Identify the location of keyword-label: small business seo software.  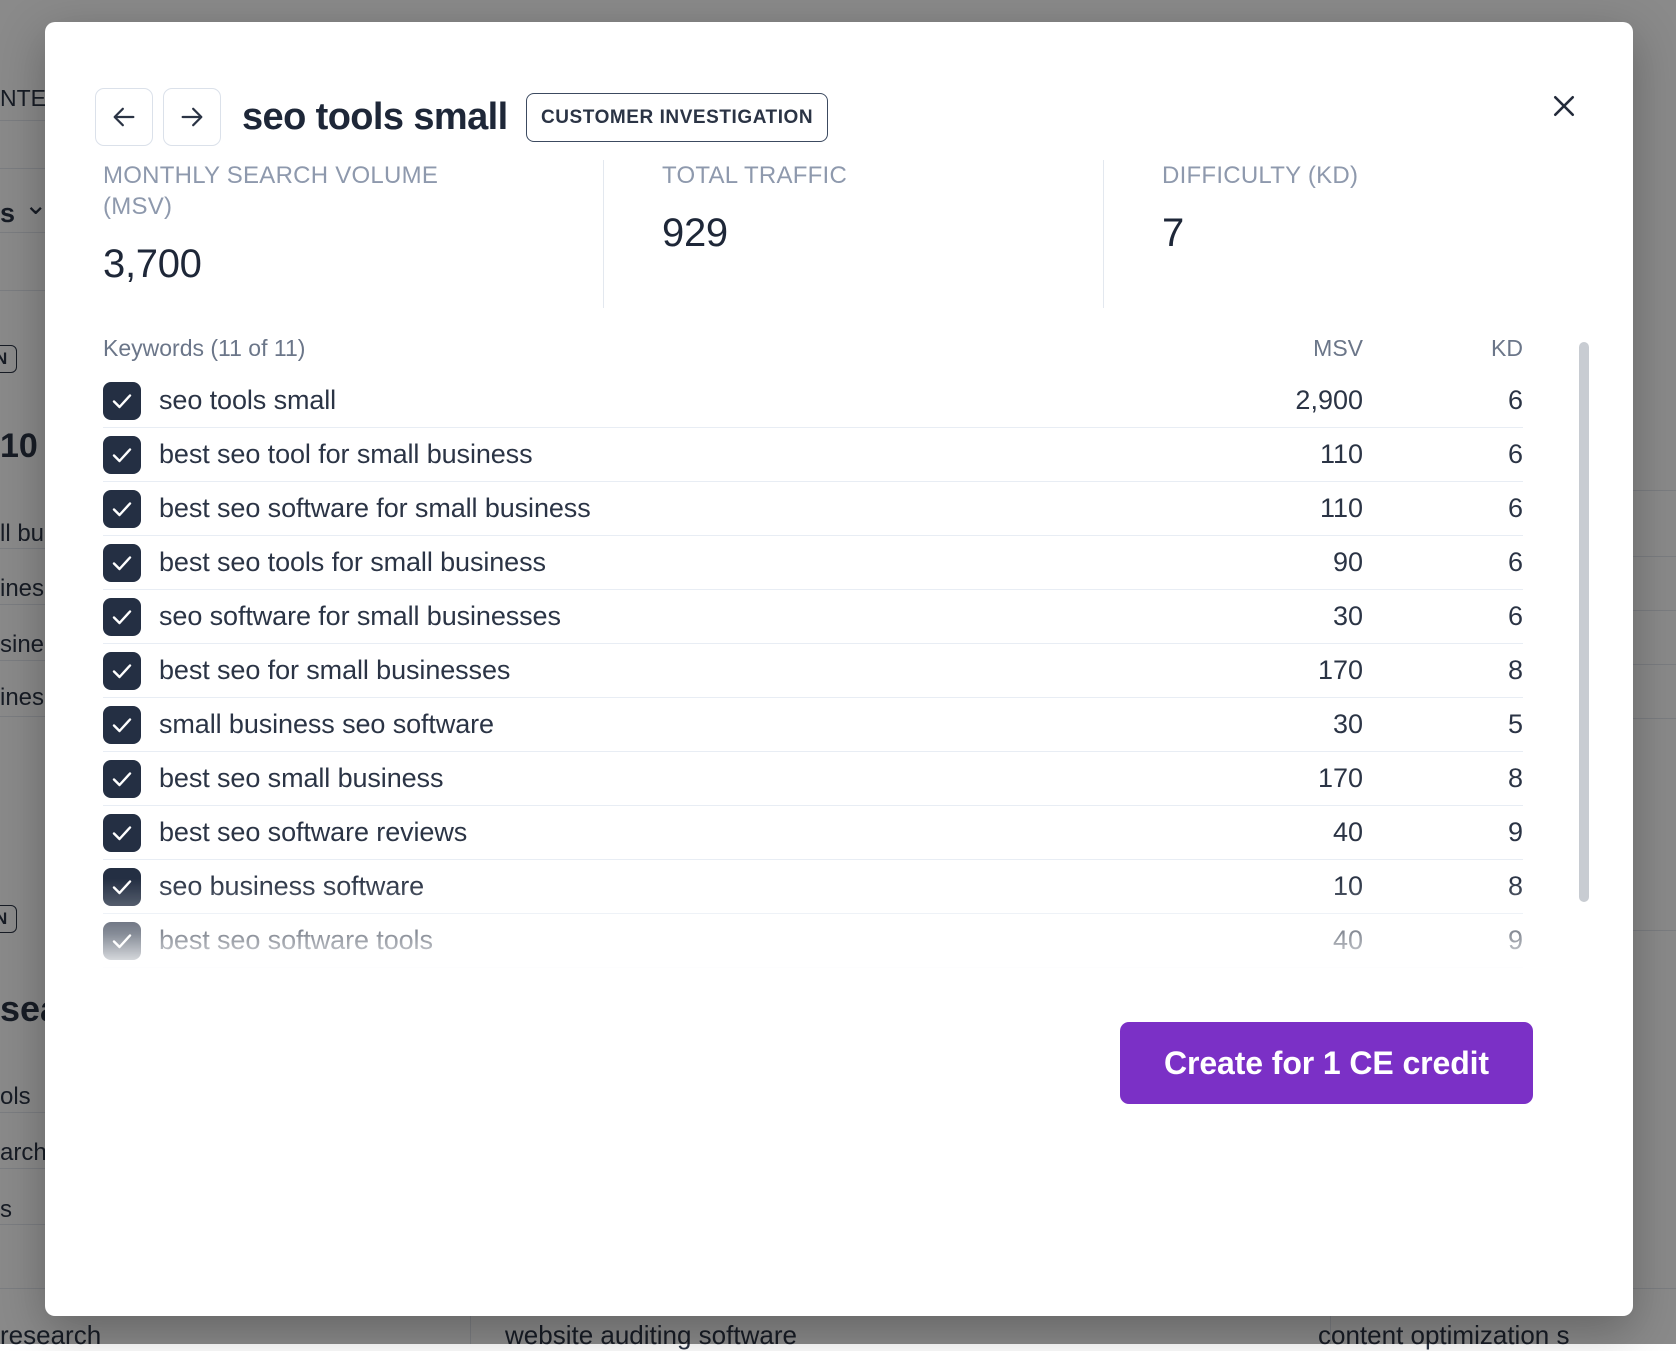
(661, 724).